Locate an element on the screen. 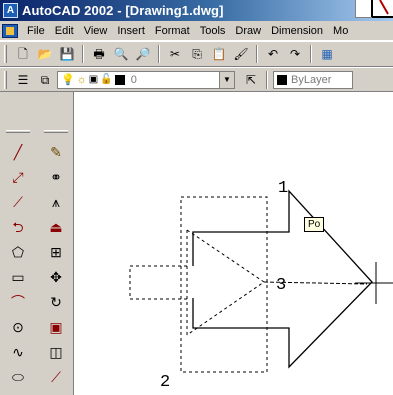 Image resolution: width=393 pixels, height=395 pixels. arc-icon: ▭ is located at coordinates (18, 276).